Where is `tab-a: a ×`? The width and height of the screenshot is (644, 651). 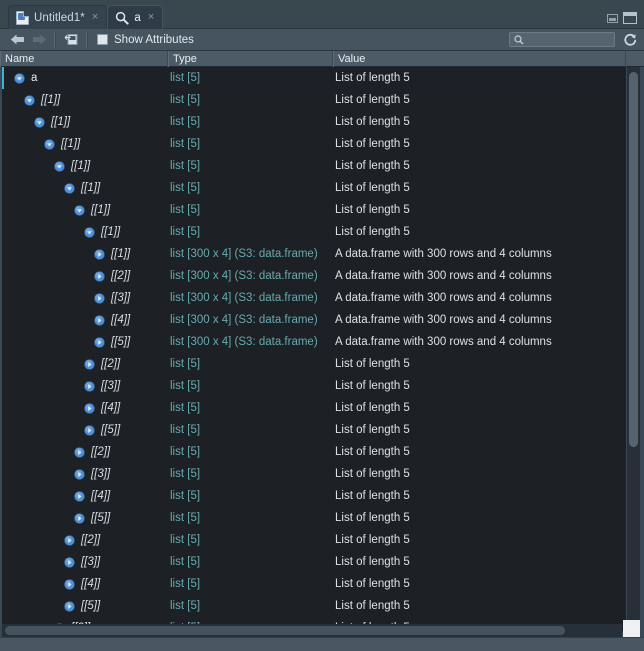
tab-a: a × is located at coordinates (135, 17).